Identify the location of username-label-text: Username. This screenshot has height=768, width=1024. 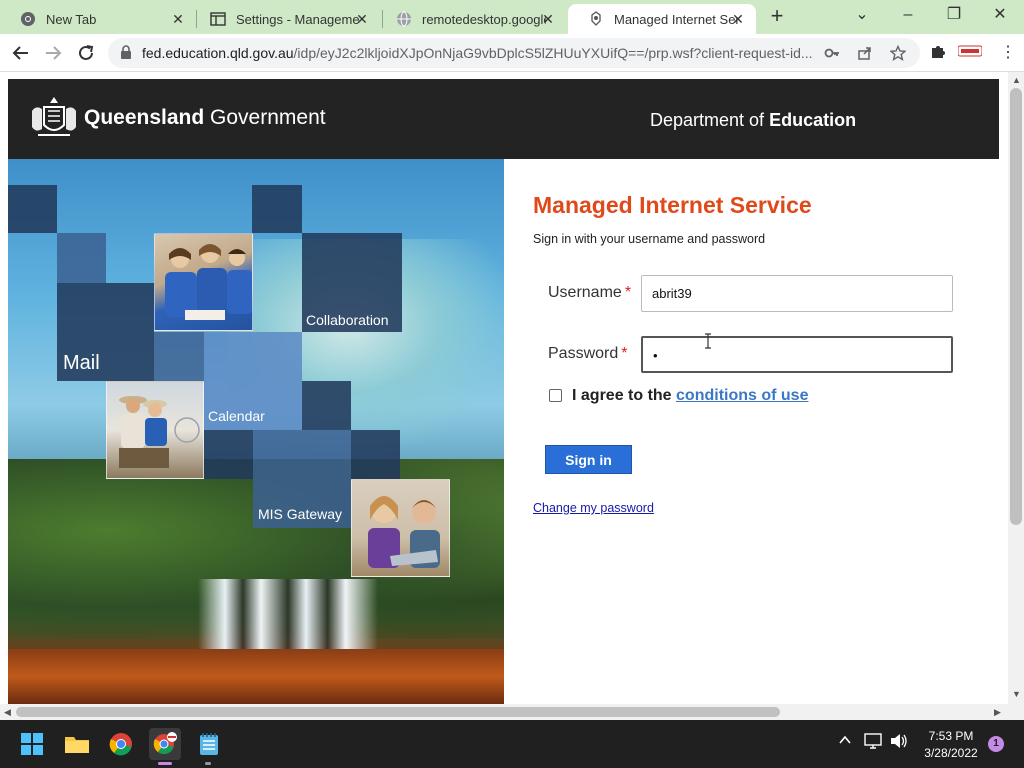
(585, 292).